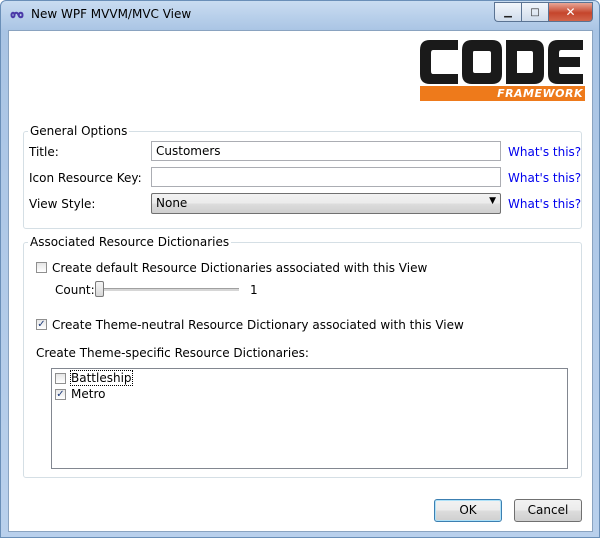  What do you see at coordinates (548, 510) in the screenshot?
I see `cancel-button: Cancel` at bounding box center [548, 510].